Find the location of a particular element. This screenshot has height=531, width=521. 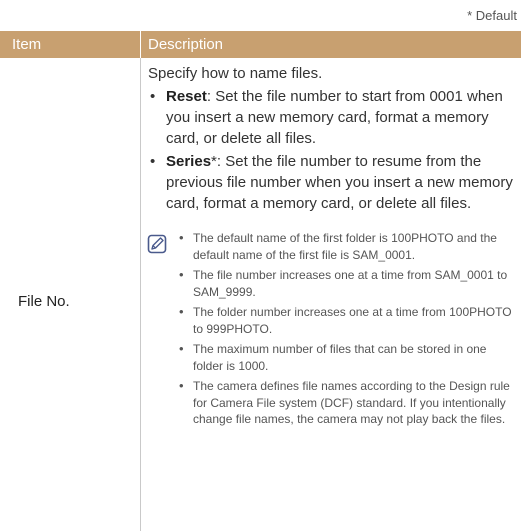

option-name: Series is located at coordinates (189, 161).